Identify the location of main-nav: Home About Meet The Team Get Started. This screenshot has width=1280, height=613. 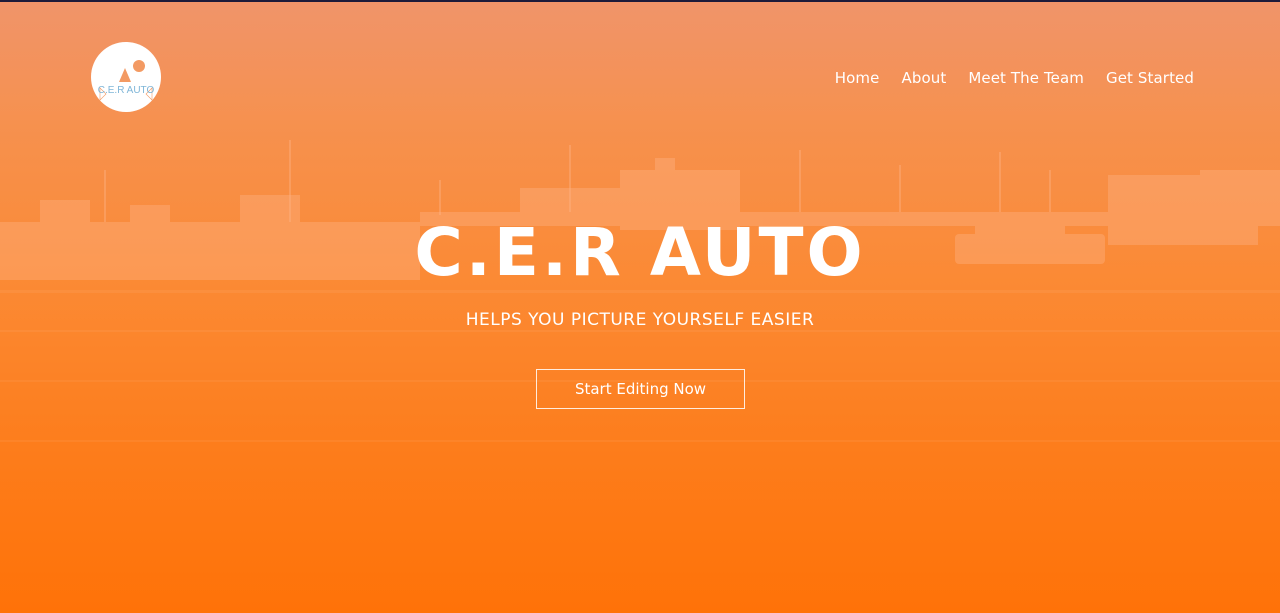
(1014, 78).